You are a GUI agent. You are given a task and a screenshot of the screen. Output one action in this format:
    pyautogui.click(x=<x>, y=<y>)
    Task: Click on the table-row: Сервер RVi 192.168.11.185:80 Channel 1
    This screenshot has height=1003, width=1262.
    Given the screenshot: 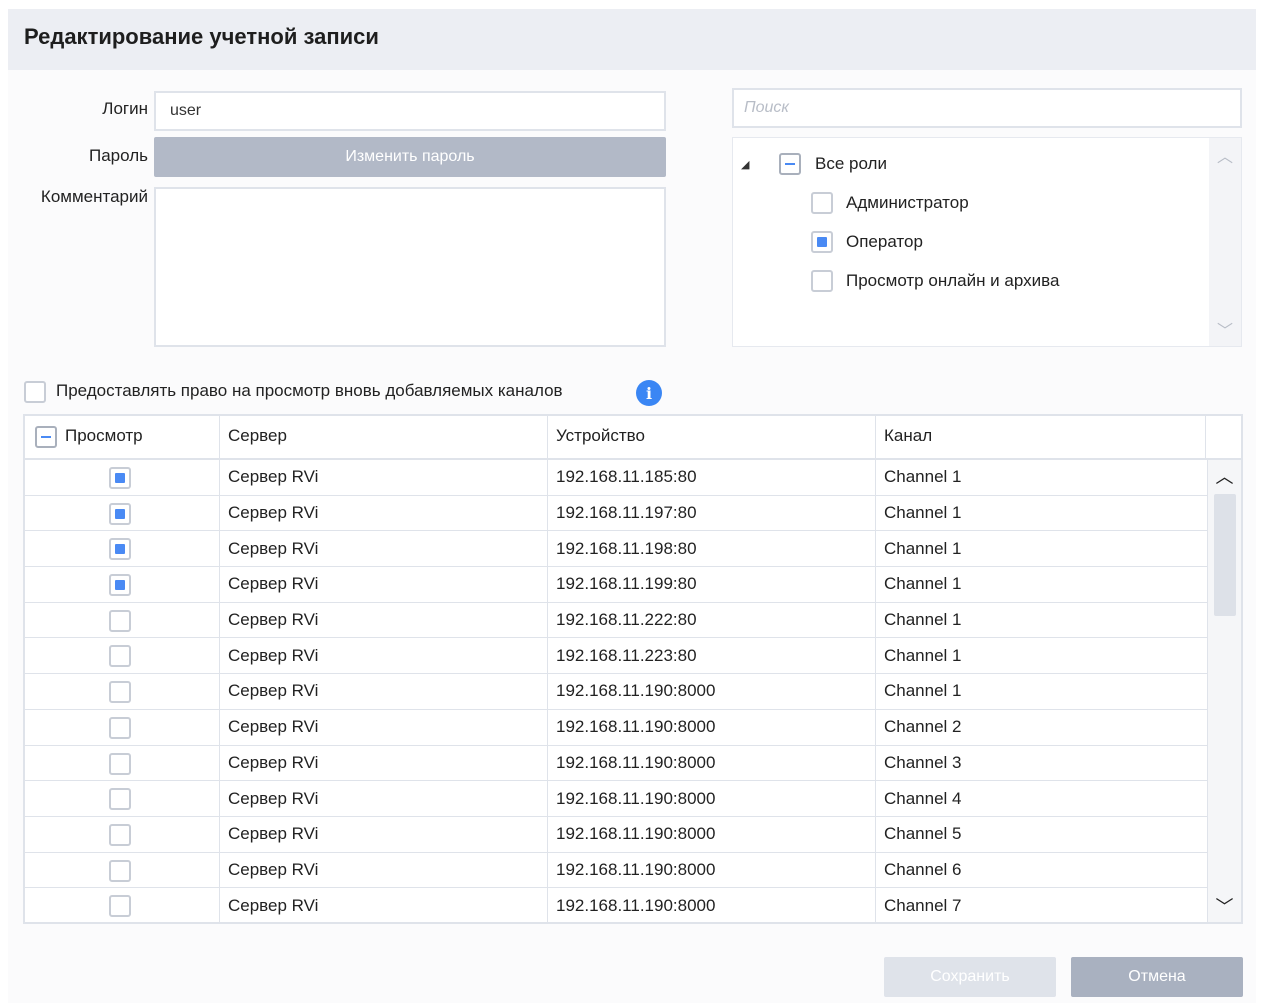 What is the action you would take?
    pyautogui.click(x=616, y=478)
    